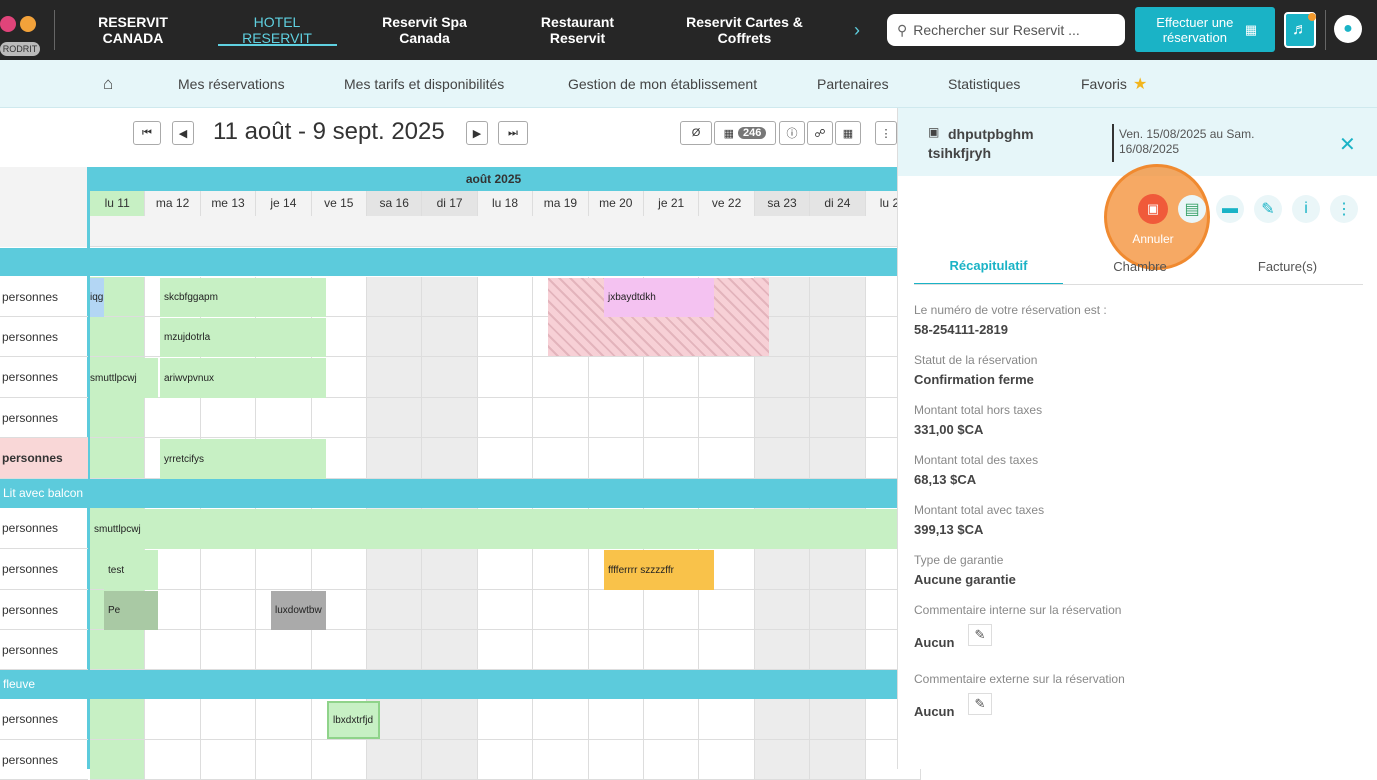 Image resolution: width=1377 pixels, height=780 pixels. What do you see at coordinates (696, 133) in the screenshot?
I see `hide-icon: Ø` at bounding box center [696, 133].